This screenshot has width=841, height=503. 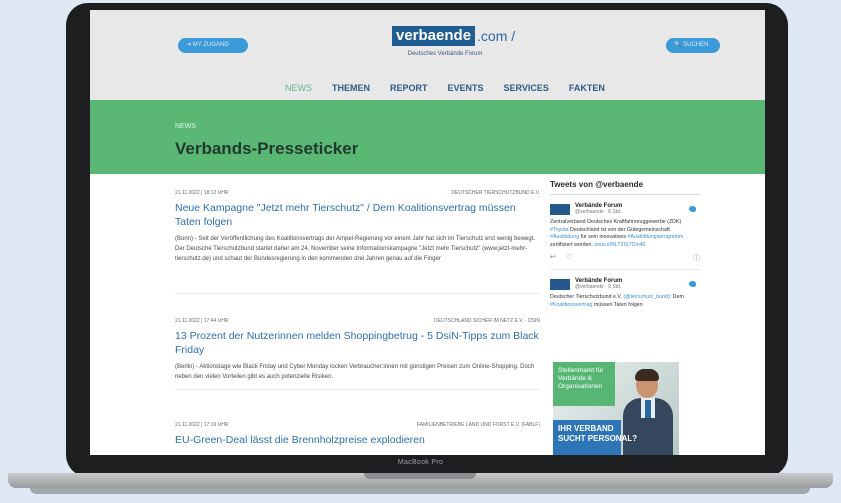 I want to click on laptop-shadow, so click(x=420, y=491).